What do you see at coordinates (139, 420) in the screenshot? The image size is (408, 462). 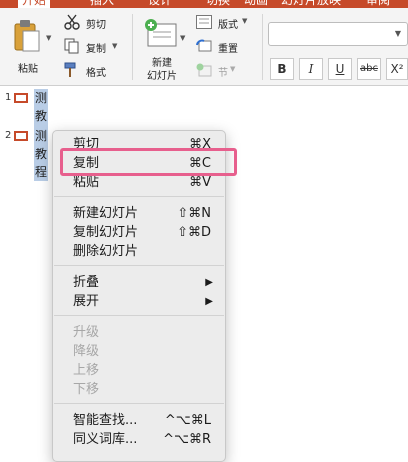 I see `menu-item-smart-lookup: 智能查找... ^⌥⌘L` at bounding box center [139, 420].